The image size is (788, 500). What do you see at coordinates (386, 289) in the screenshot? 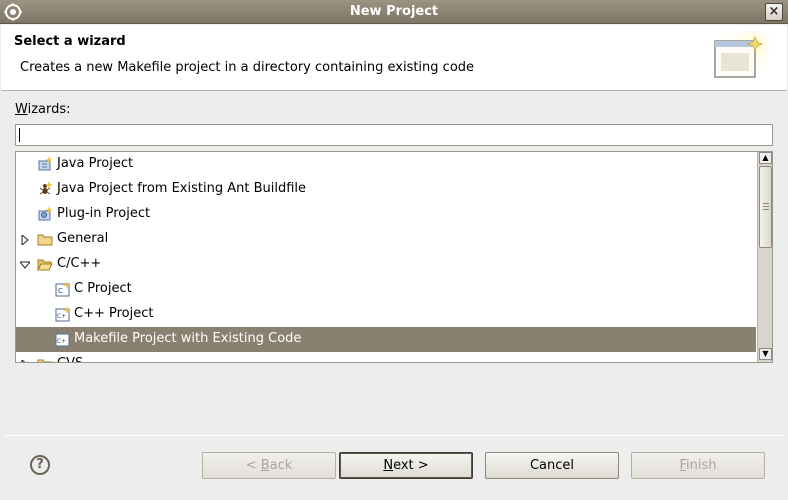
I see `tree-item: C C Project` at bounding box center [386, 289].